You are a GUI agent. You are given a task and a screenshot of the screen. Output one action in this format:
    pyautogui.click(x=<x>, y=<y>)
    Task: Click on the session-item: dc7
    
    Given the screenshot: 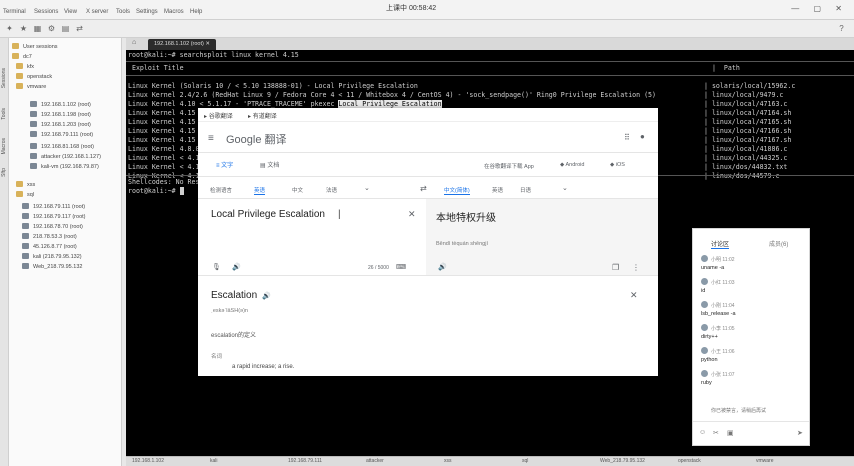 What is the action you would take?
    pyautogui.click(x=22, y=57)
    